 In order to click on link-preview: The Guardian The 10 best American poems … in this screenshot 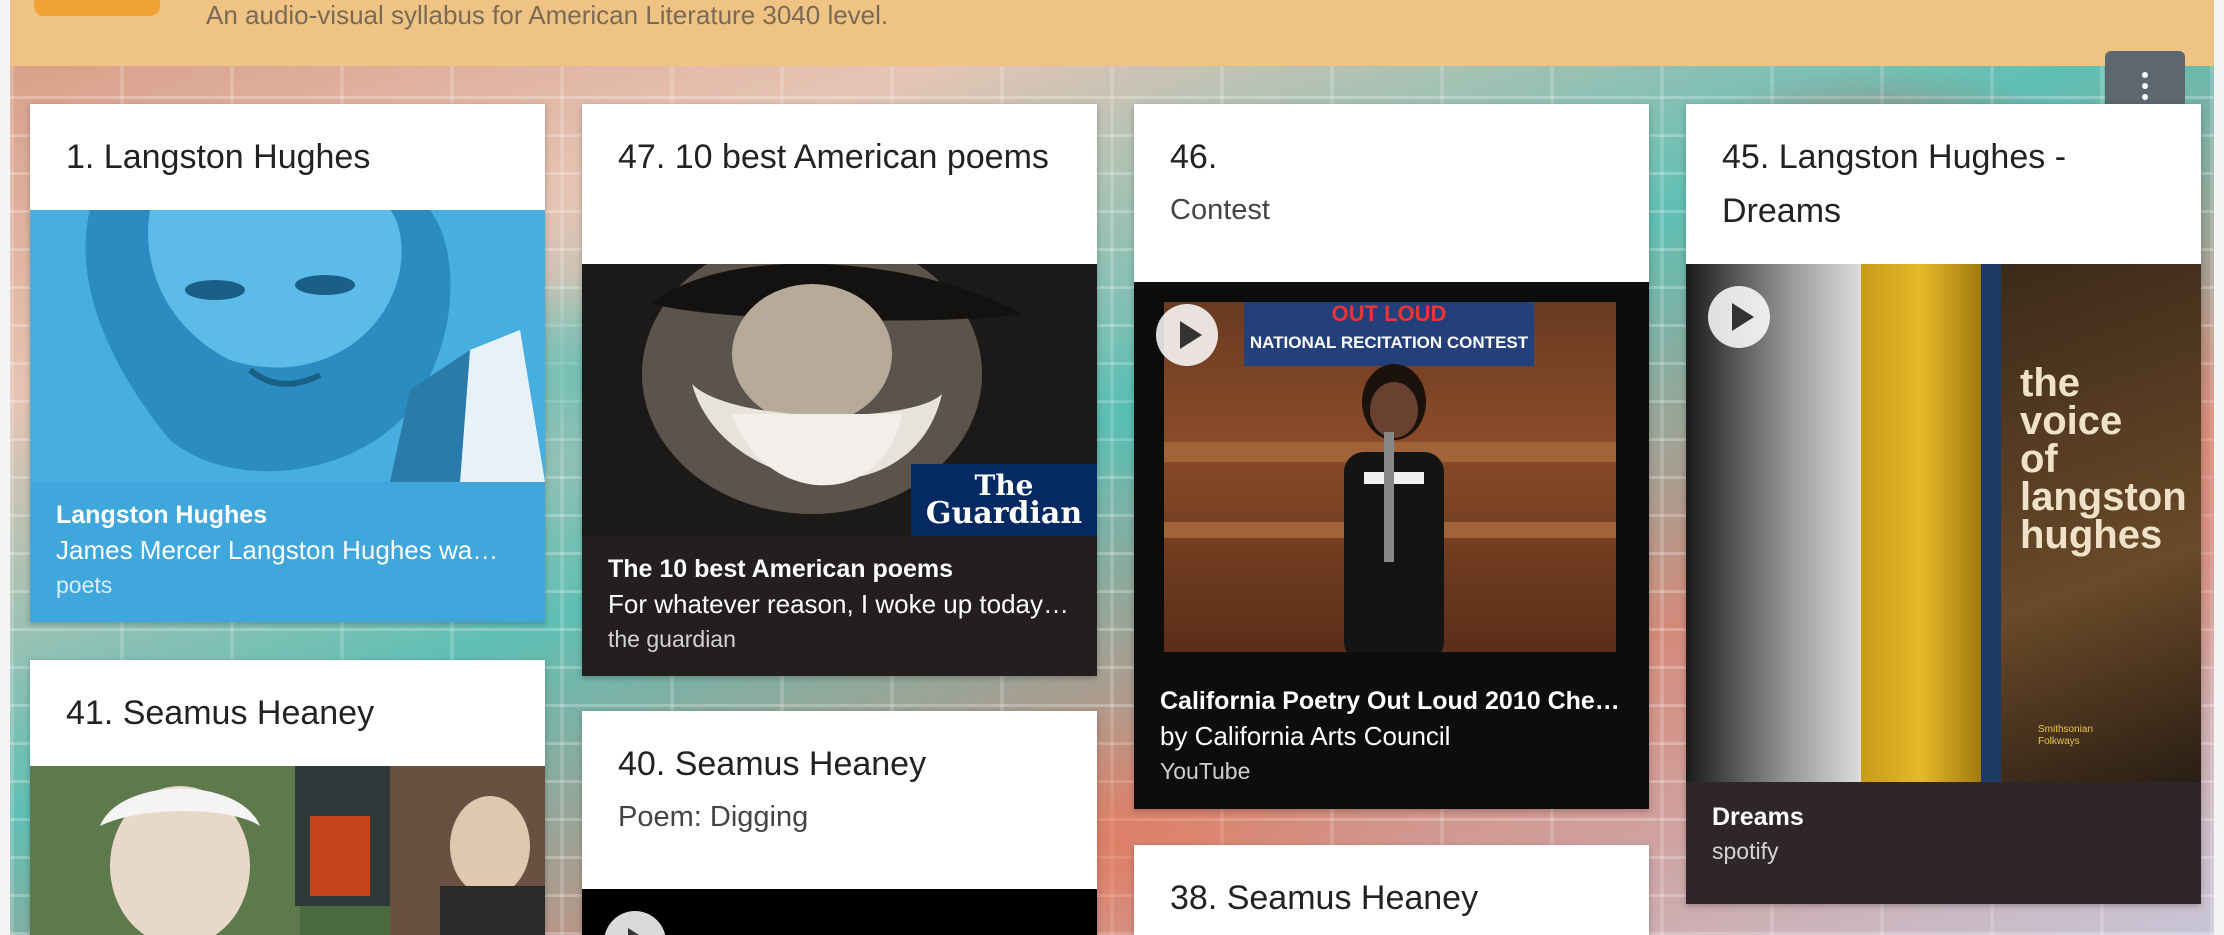, I will do `click(839, 470)`.